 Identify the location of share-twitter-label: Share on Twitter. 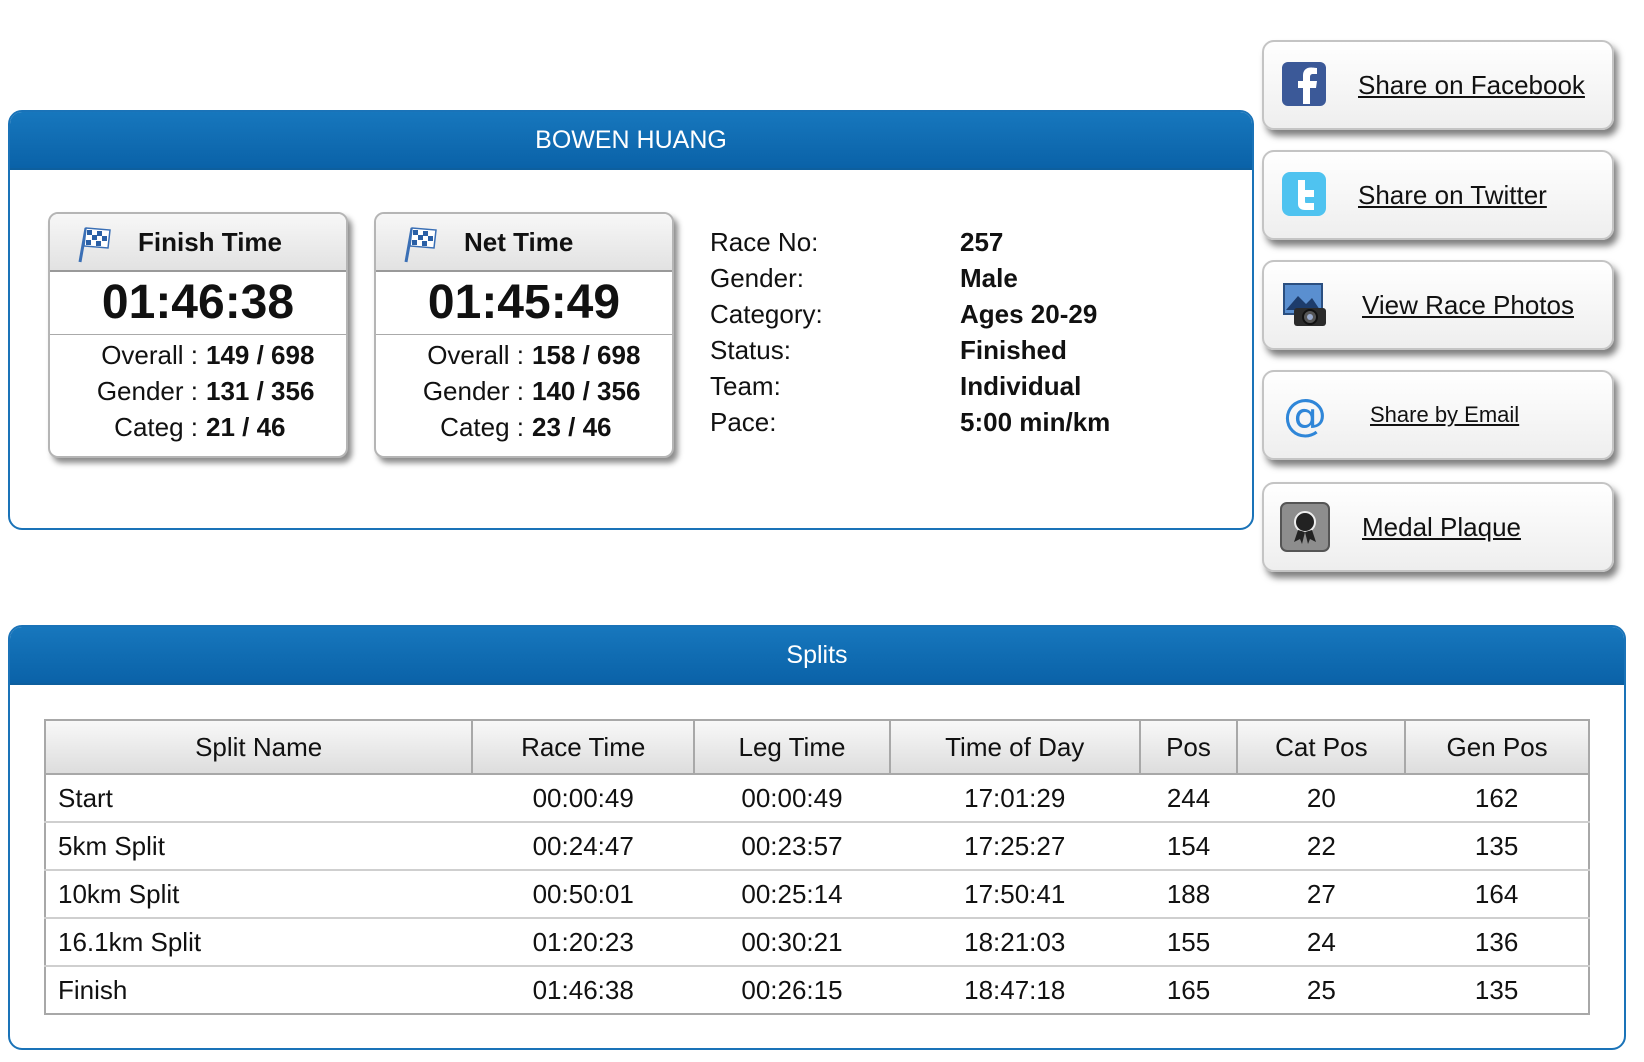
(1452, 195).